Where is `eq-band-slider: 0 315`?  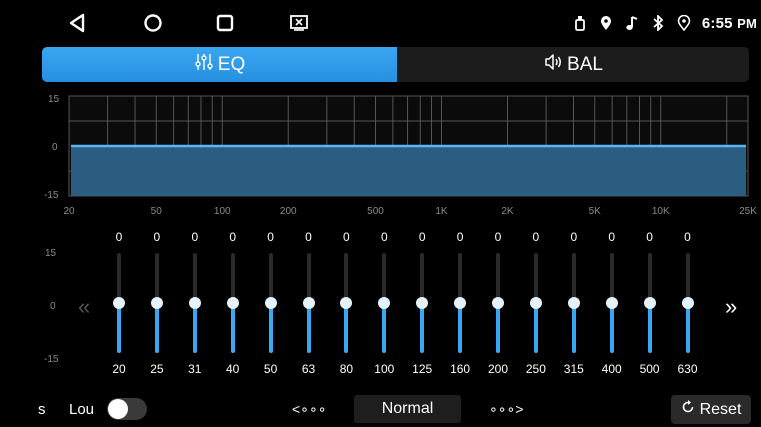
eq-band-slider: 0 315 is located at coordinates (574, 305).